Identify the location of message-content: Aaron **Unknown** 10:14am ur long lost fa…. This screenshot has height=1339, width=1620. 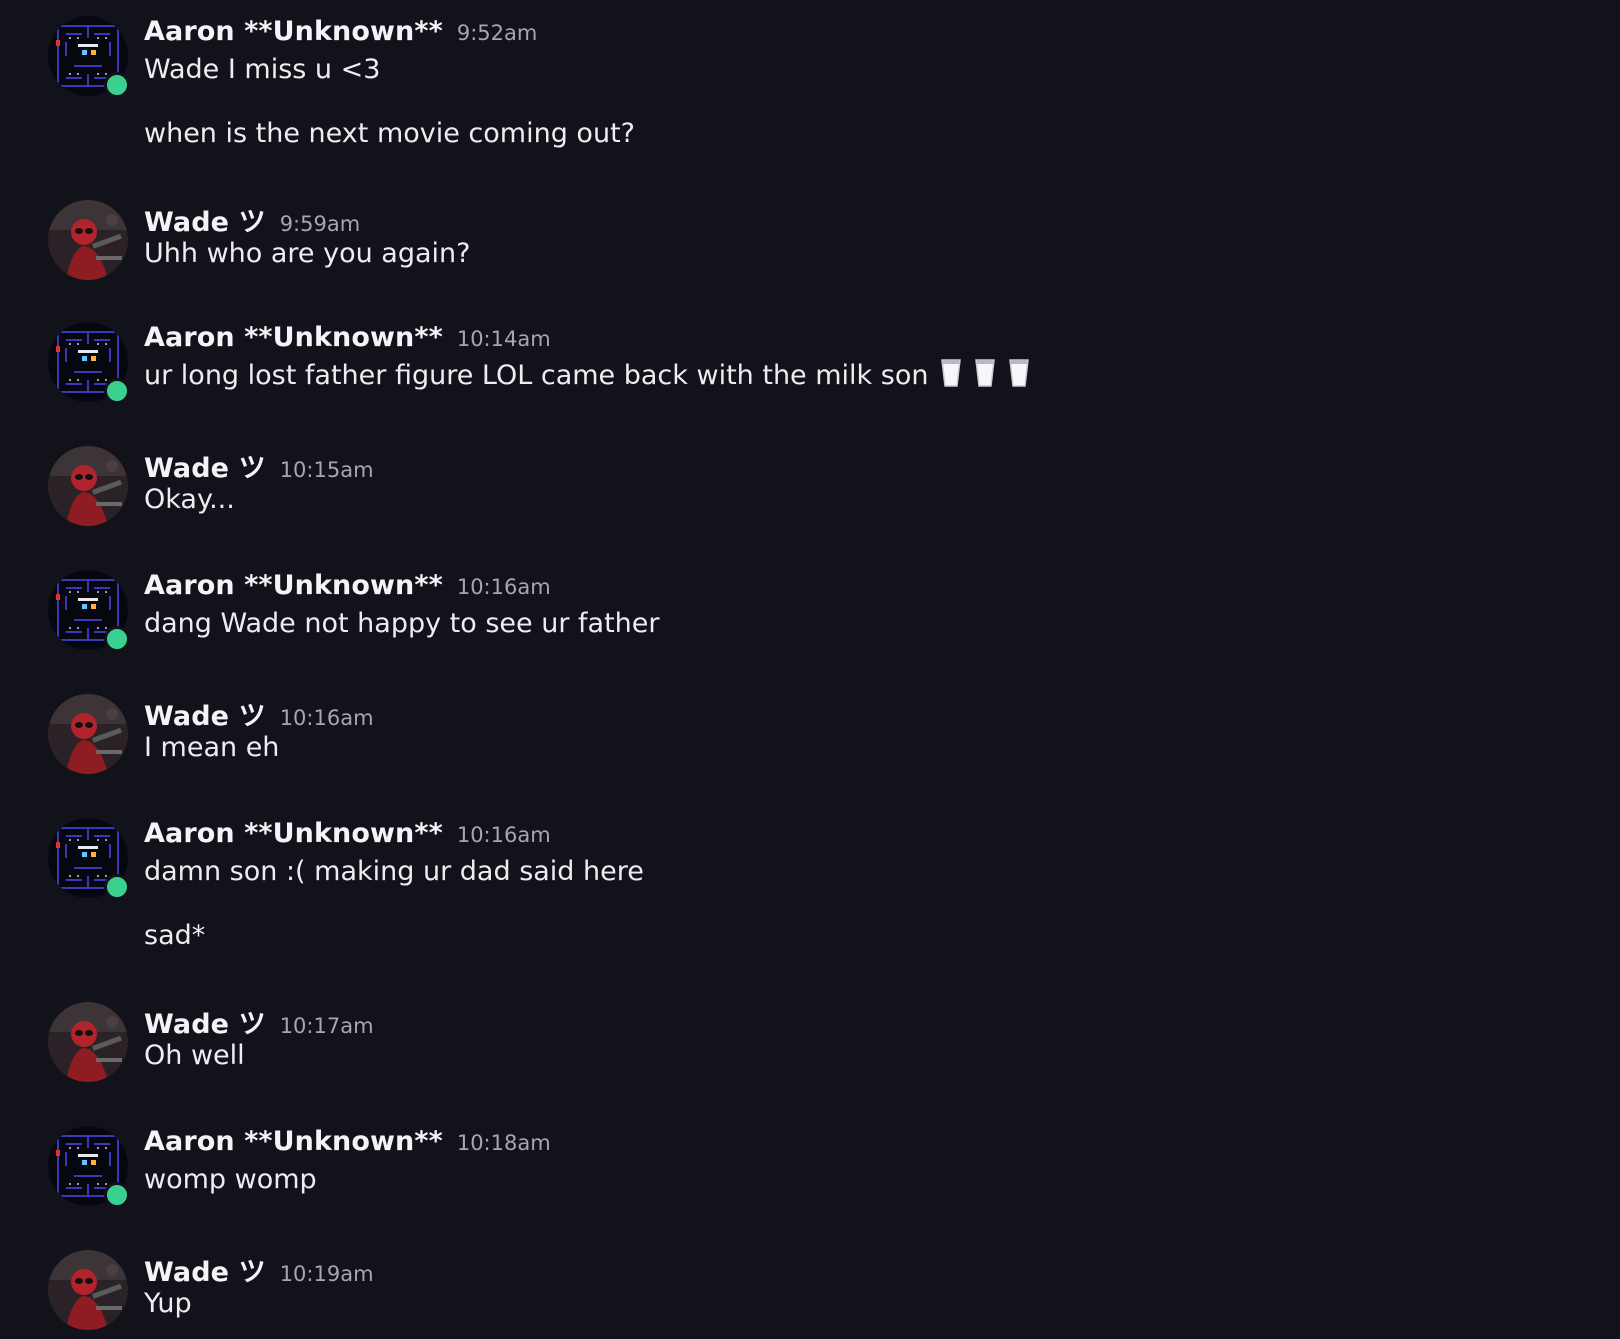
(587, 358).